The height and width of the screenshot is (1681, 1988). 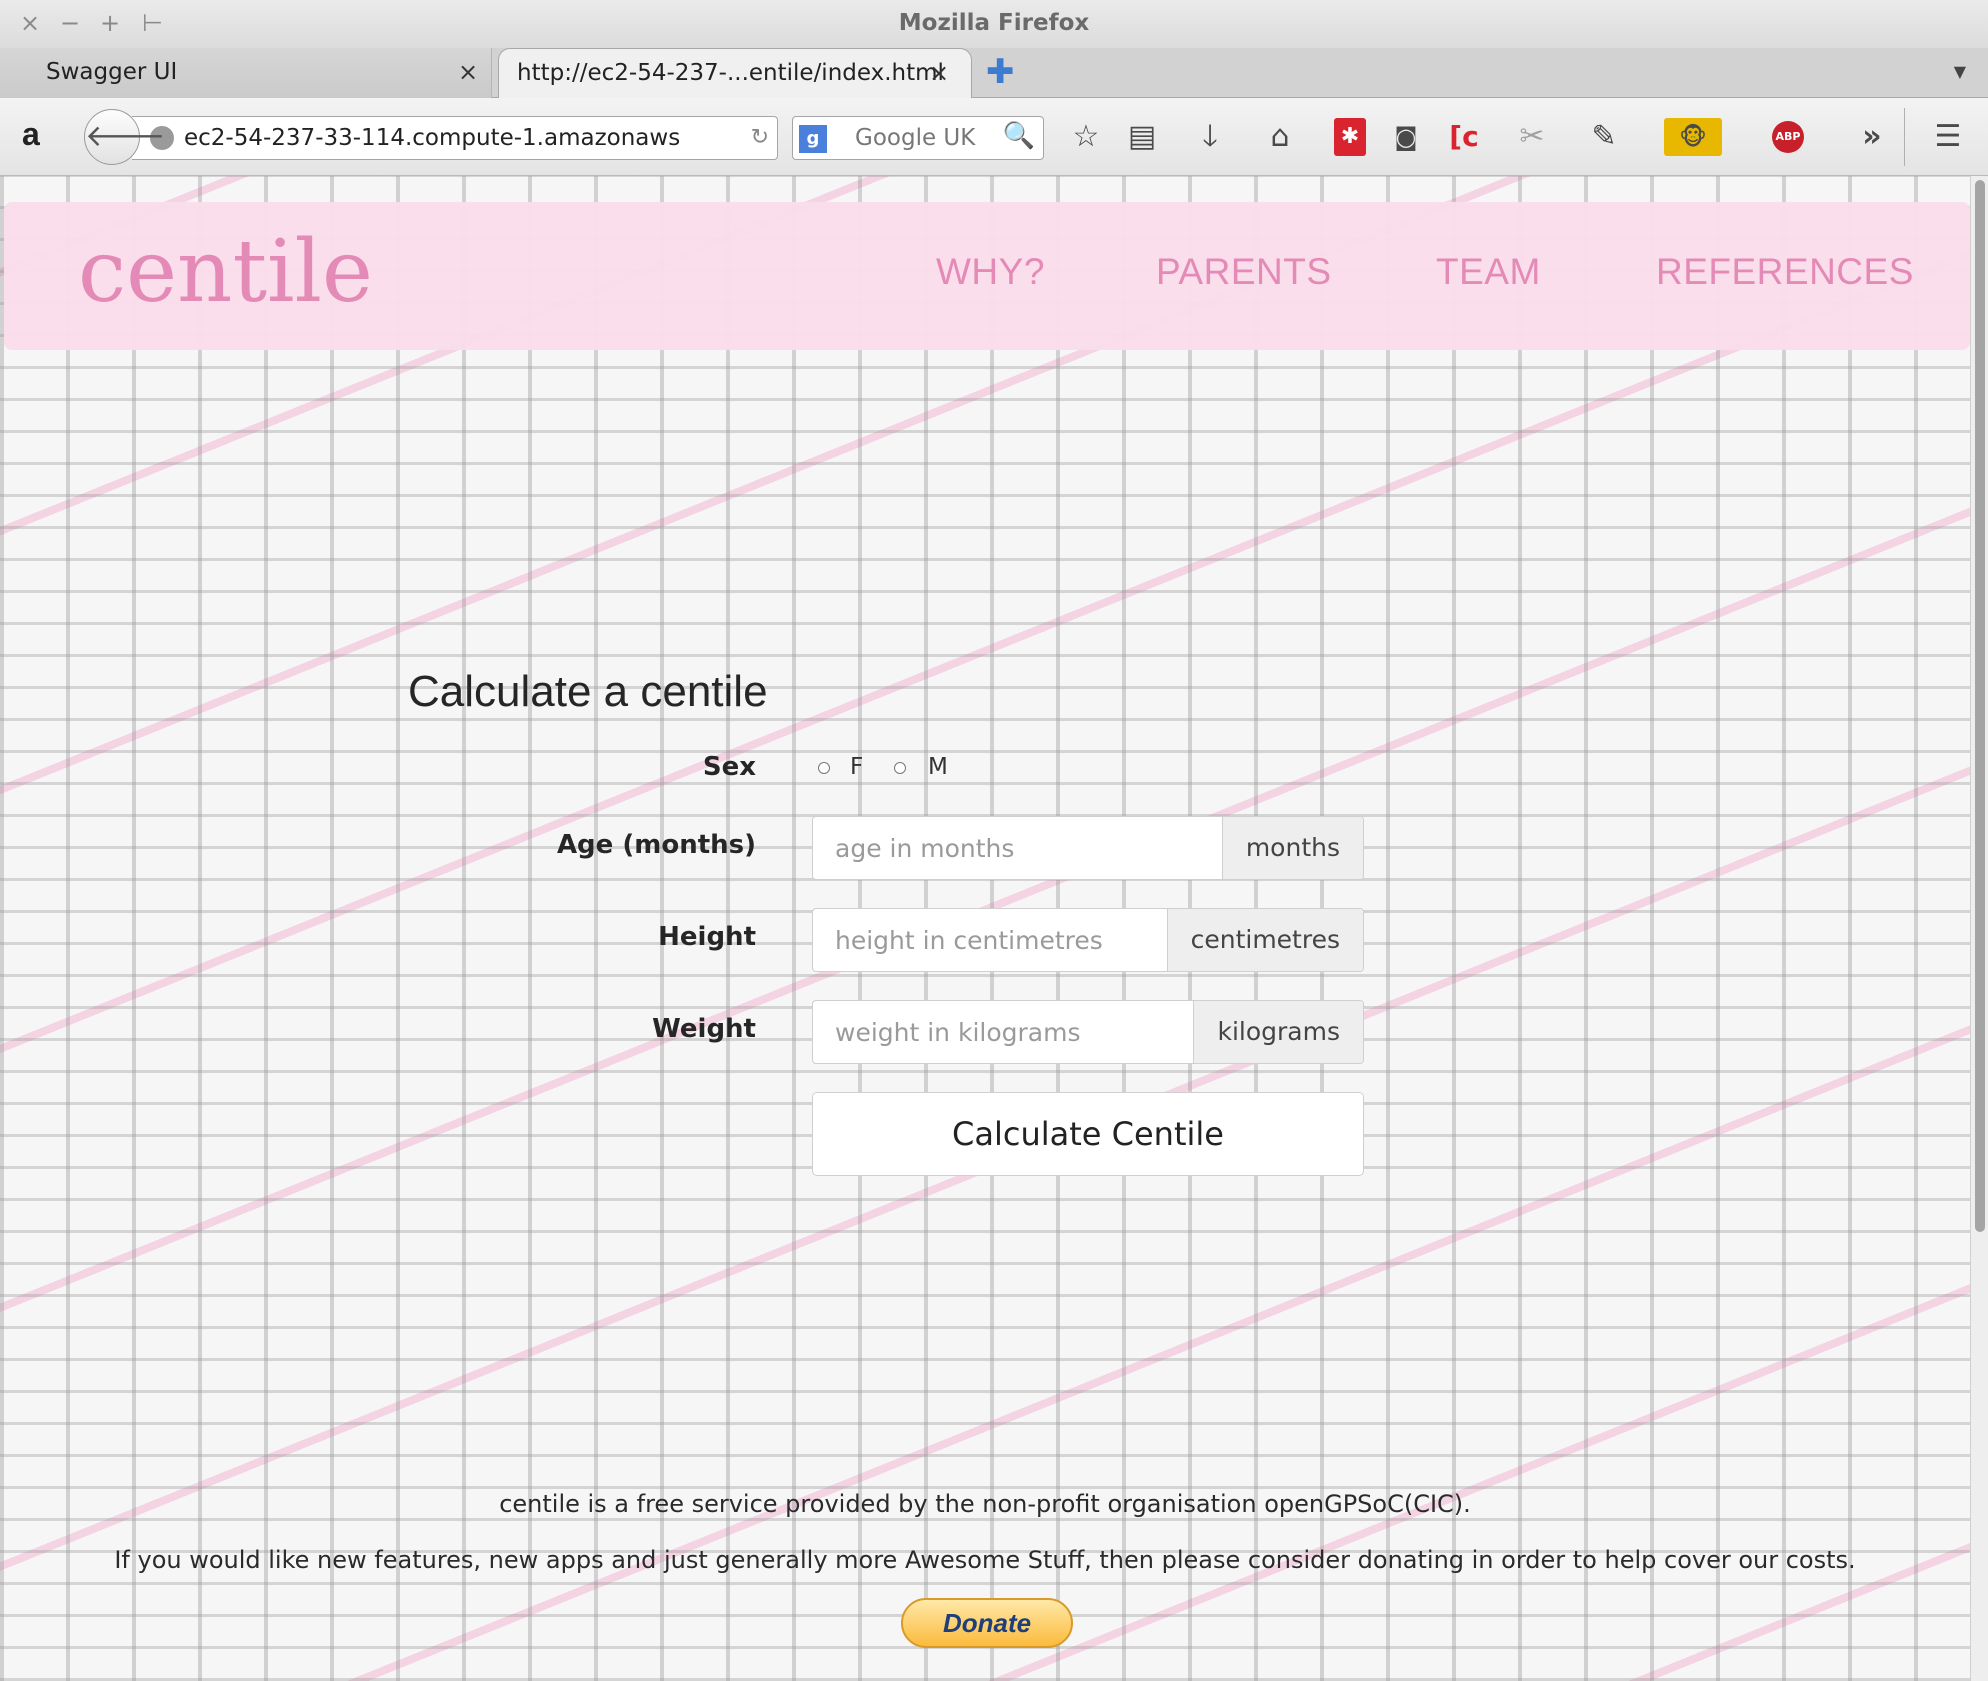 What do you see at coordinates (1142, 137) in the screenshot?
I see `reading-list-icon: ▤` at bounding box center [1142, 137].